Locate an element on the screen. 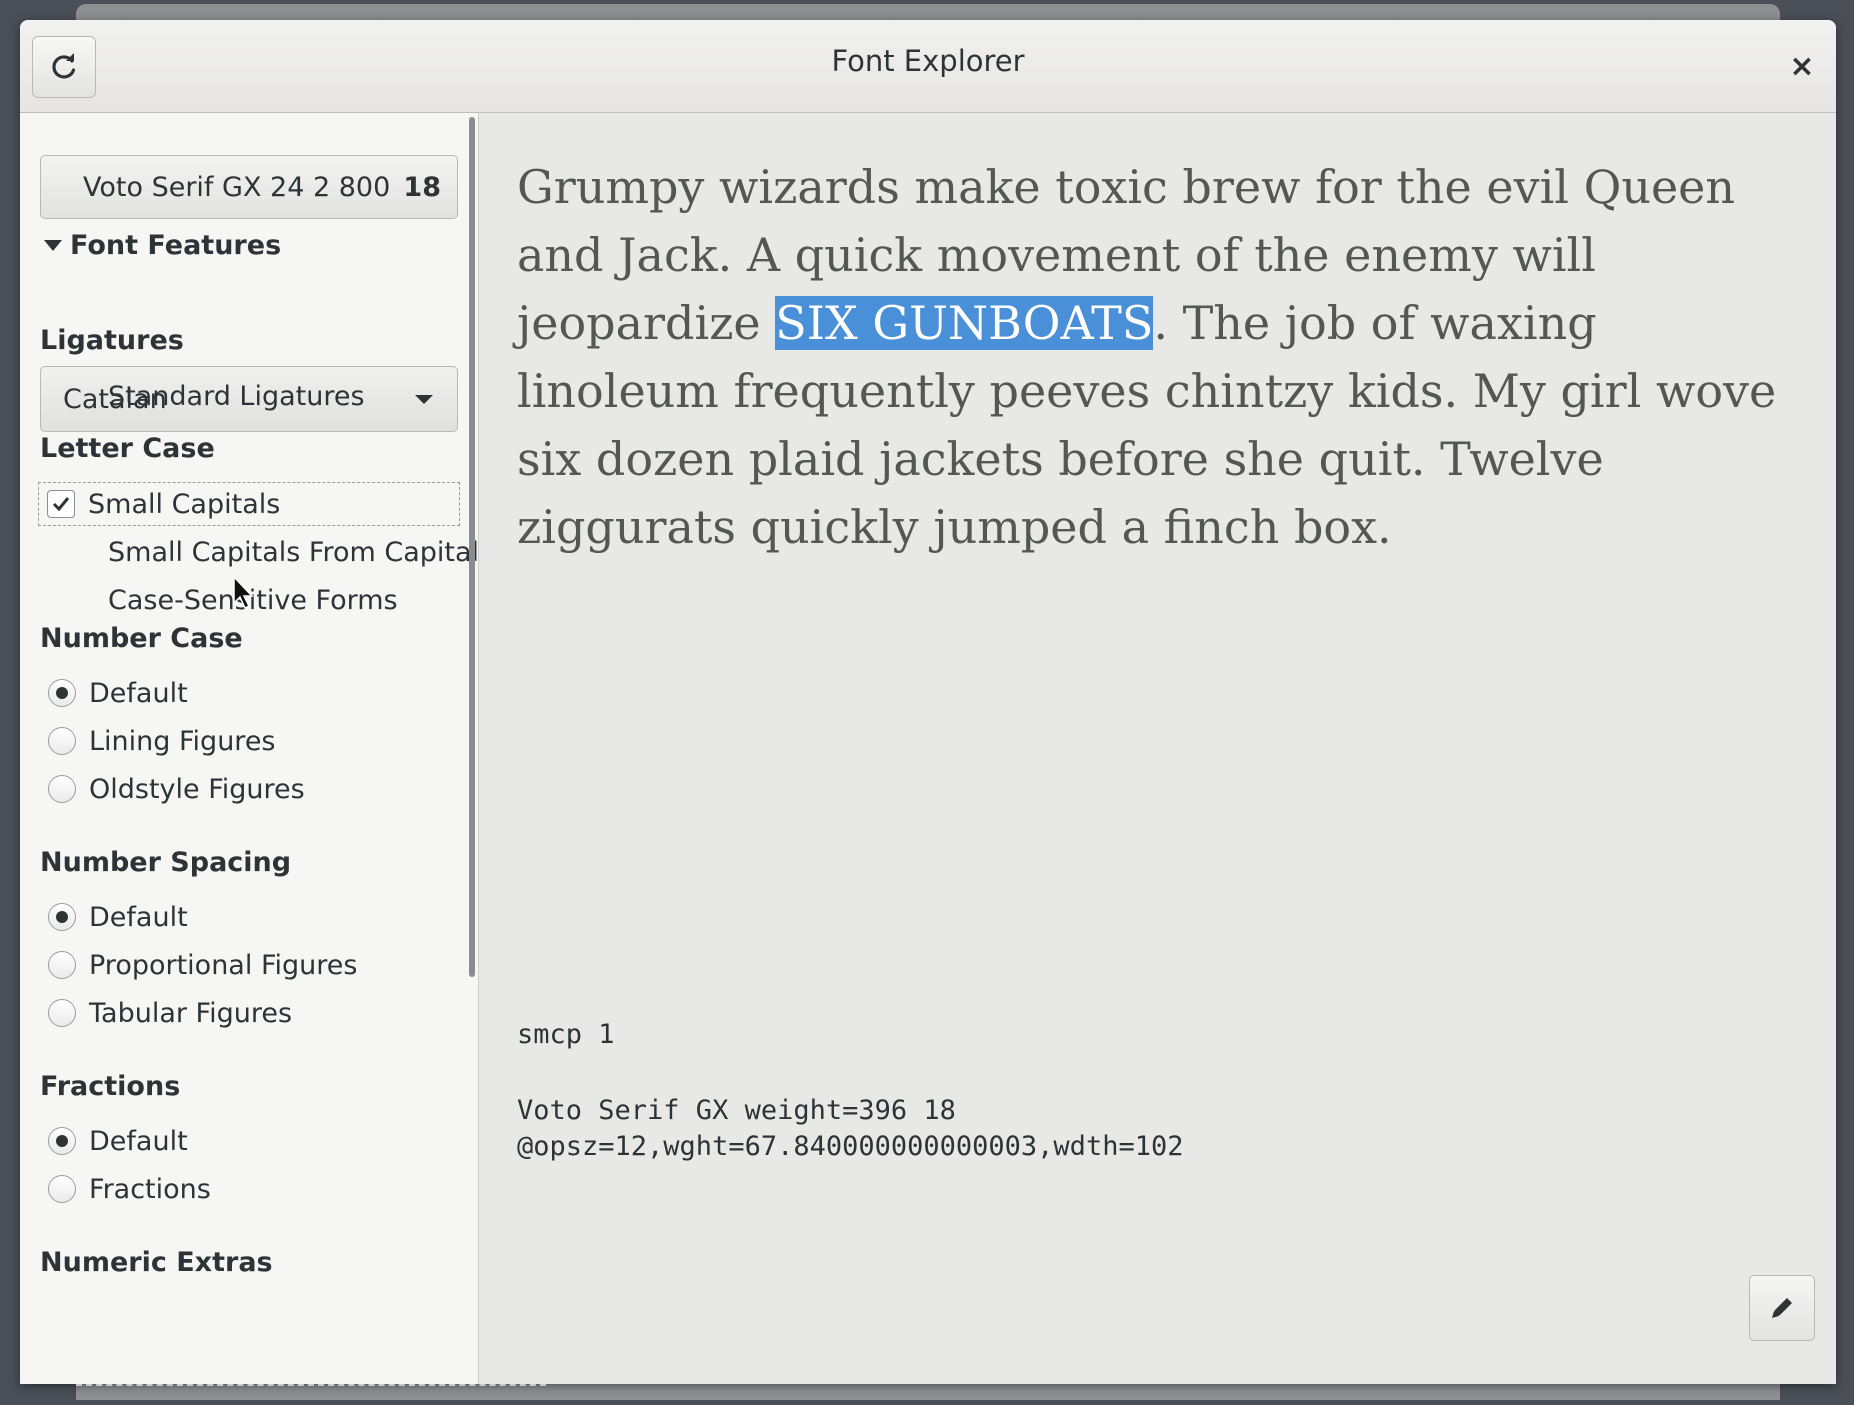 The height and width of the screenshot is (1405, 1854). background-window-edge is located at coordinates (311, 1392).